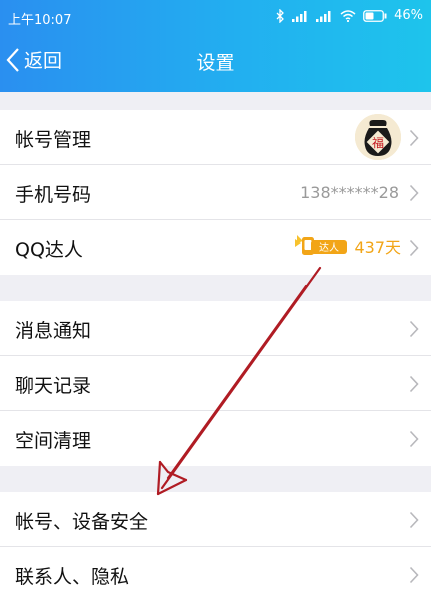 The height and width of the screenshot is (591, 431). I want to click on avatar: 福, so click(378, 137).